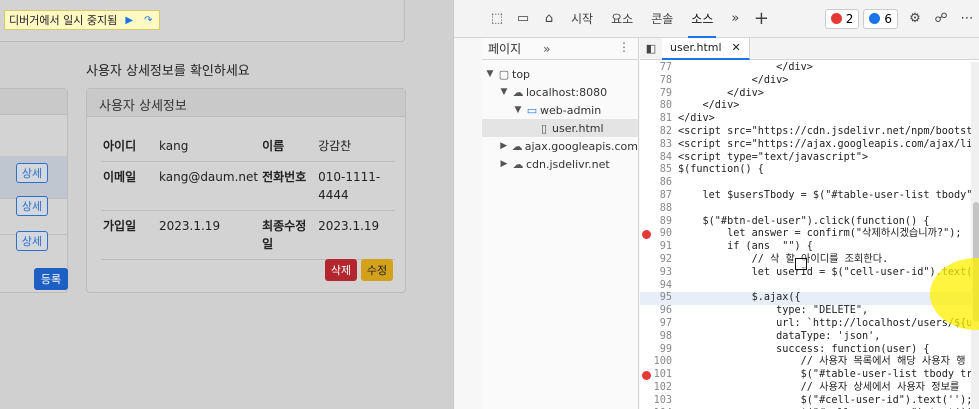 This screenshot has height=409, width=979. I want to click on line-number: 101, so click(656, 375).